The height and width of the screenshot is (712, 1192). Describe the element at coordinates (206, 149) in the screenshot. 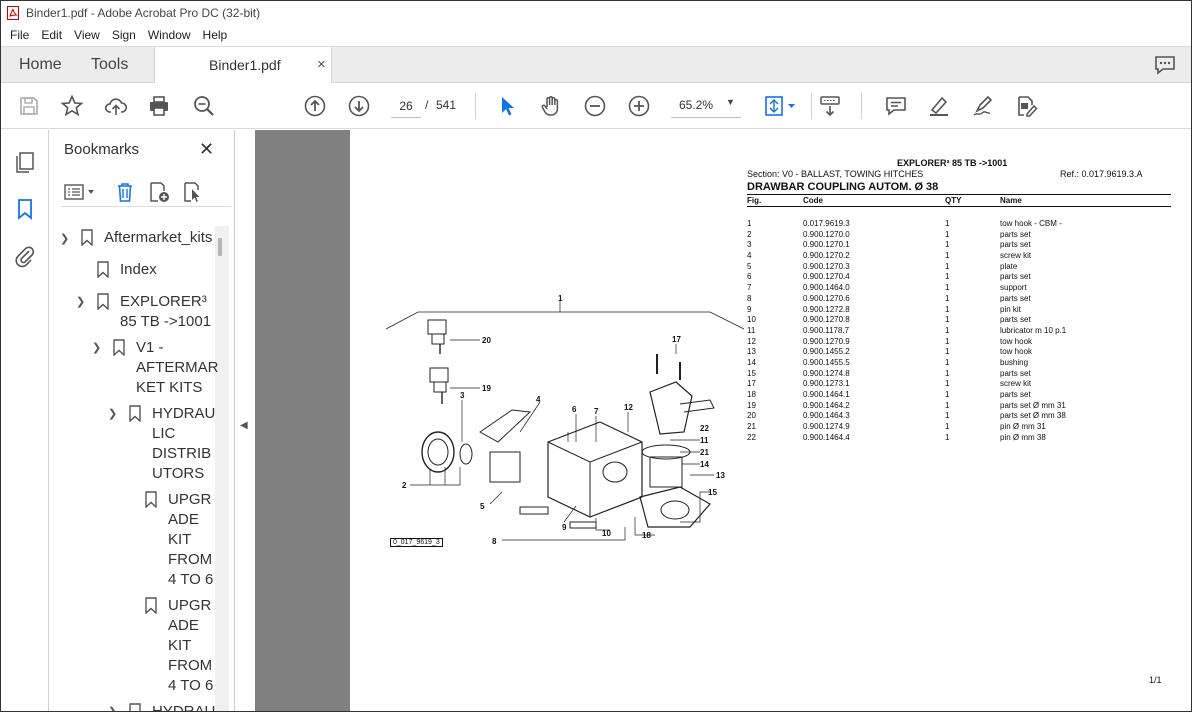

I see `close-icon: ✕` at that location.